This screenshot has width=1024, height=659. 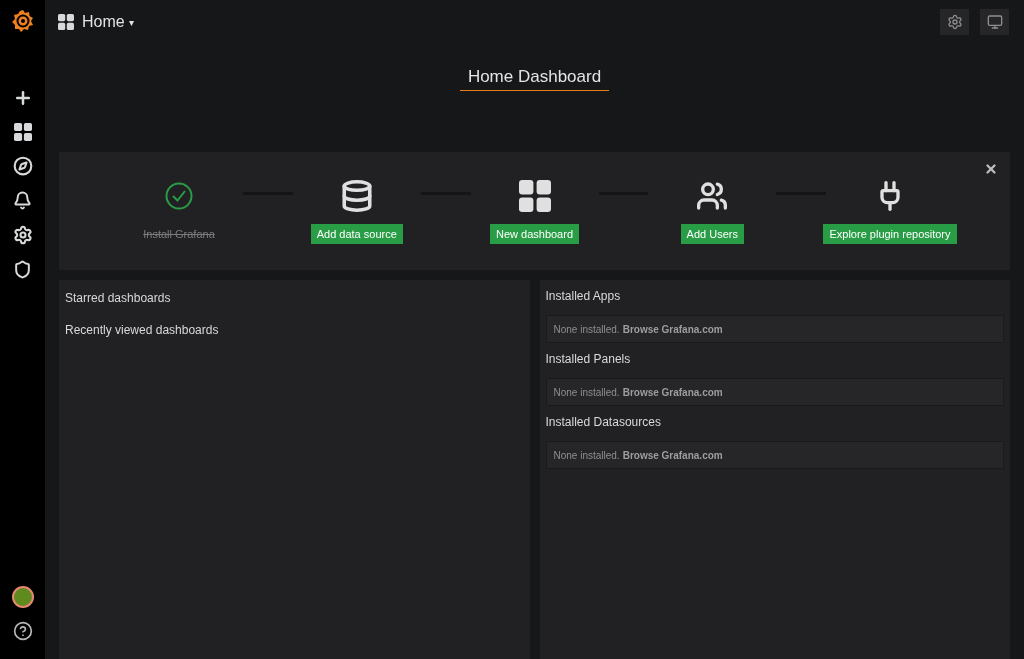 I want to click on section-heading: Starred dashboards, so click(x=118, y=298).